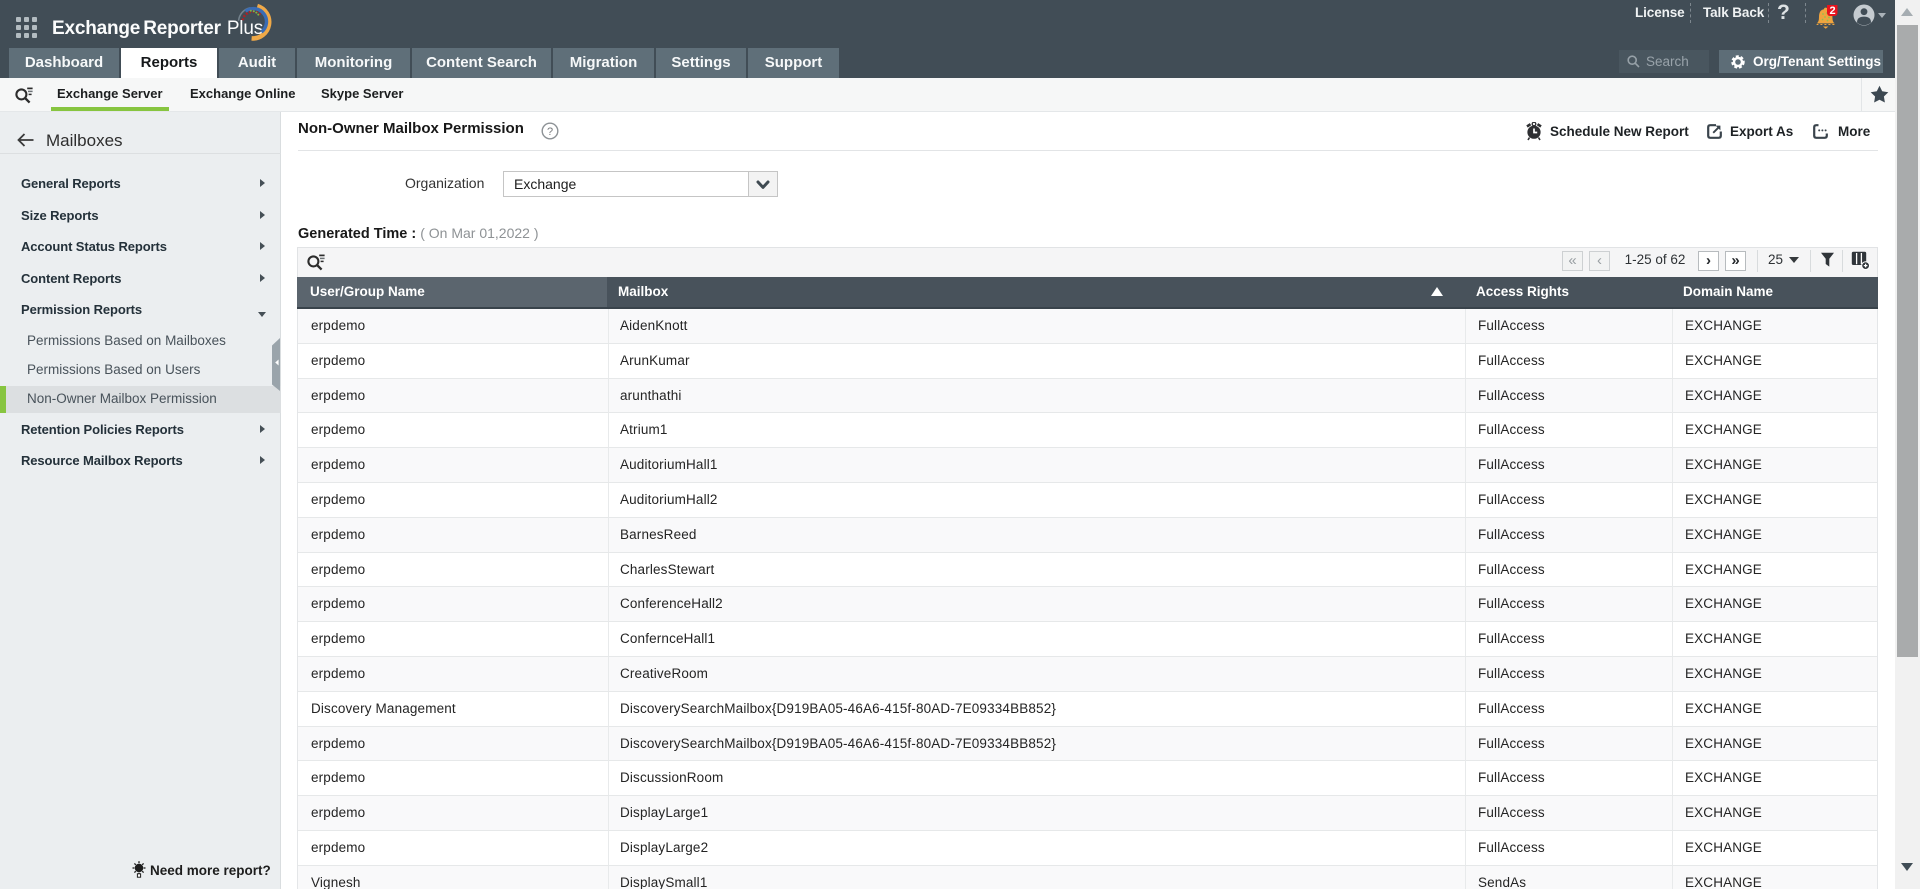 The height and width of the screenshot is (889, 1920). I want to click on svg-text: 2, so click(1832, 11).